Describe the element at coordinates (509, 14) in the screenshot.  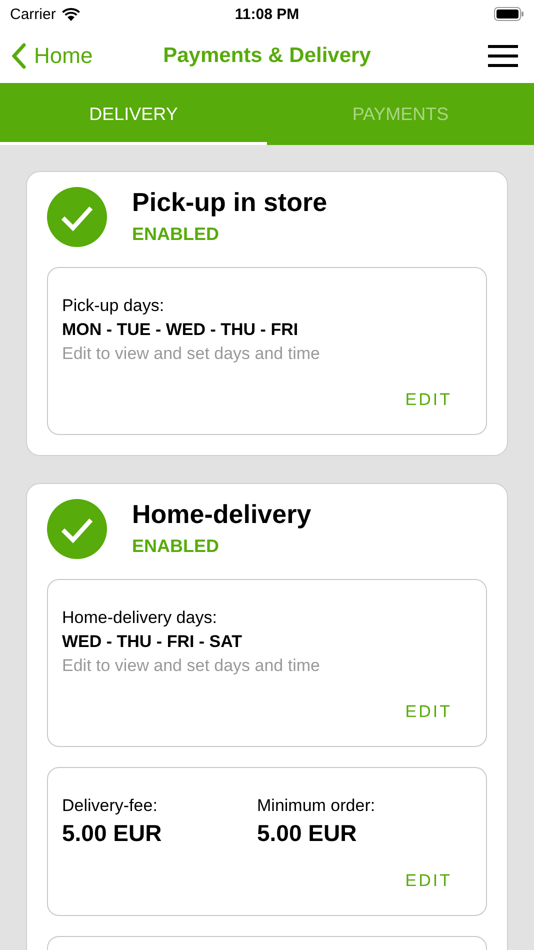
I see `battery-icon` at that location.